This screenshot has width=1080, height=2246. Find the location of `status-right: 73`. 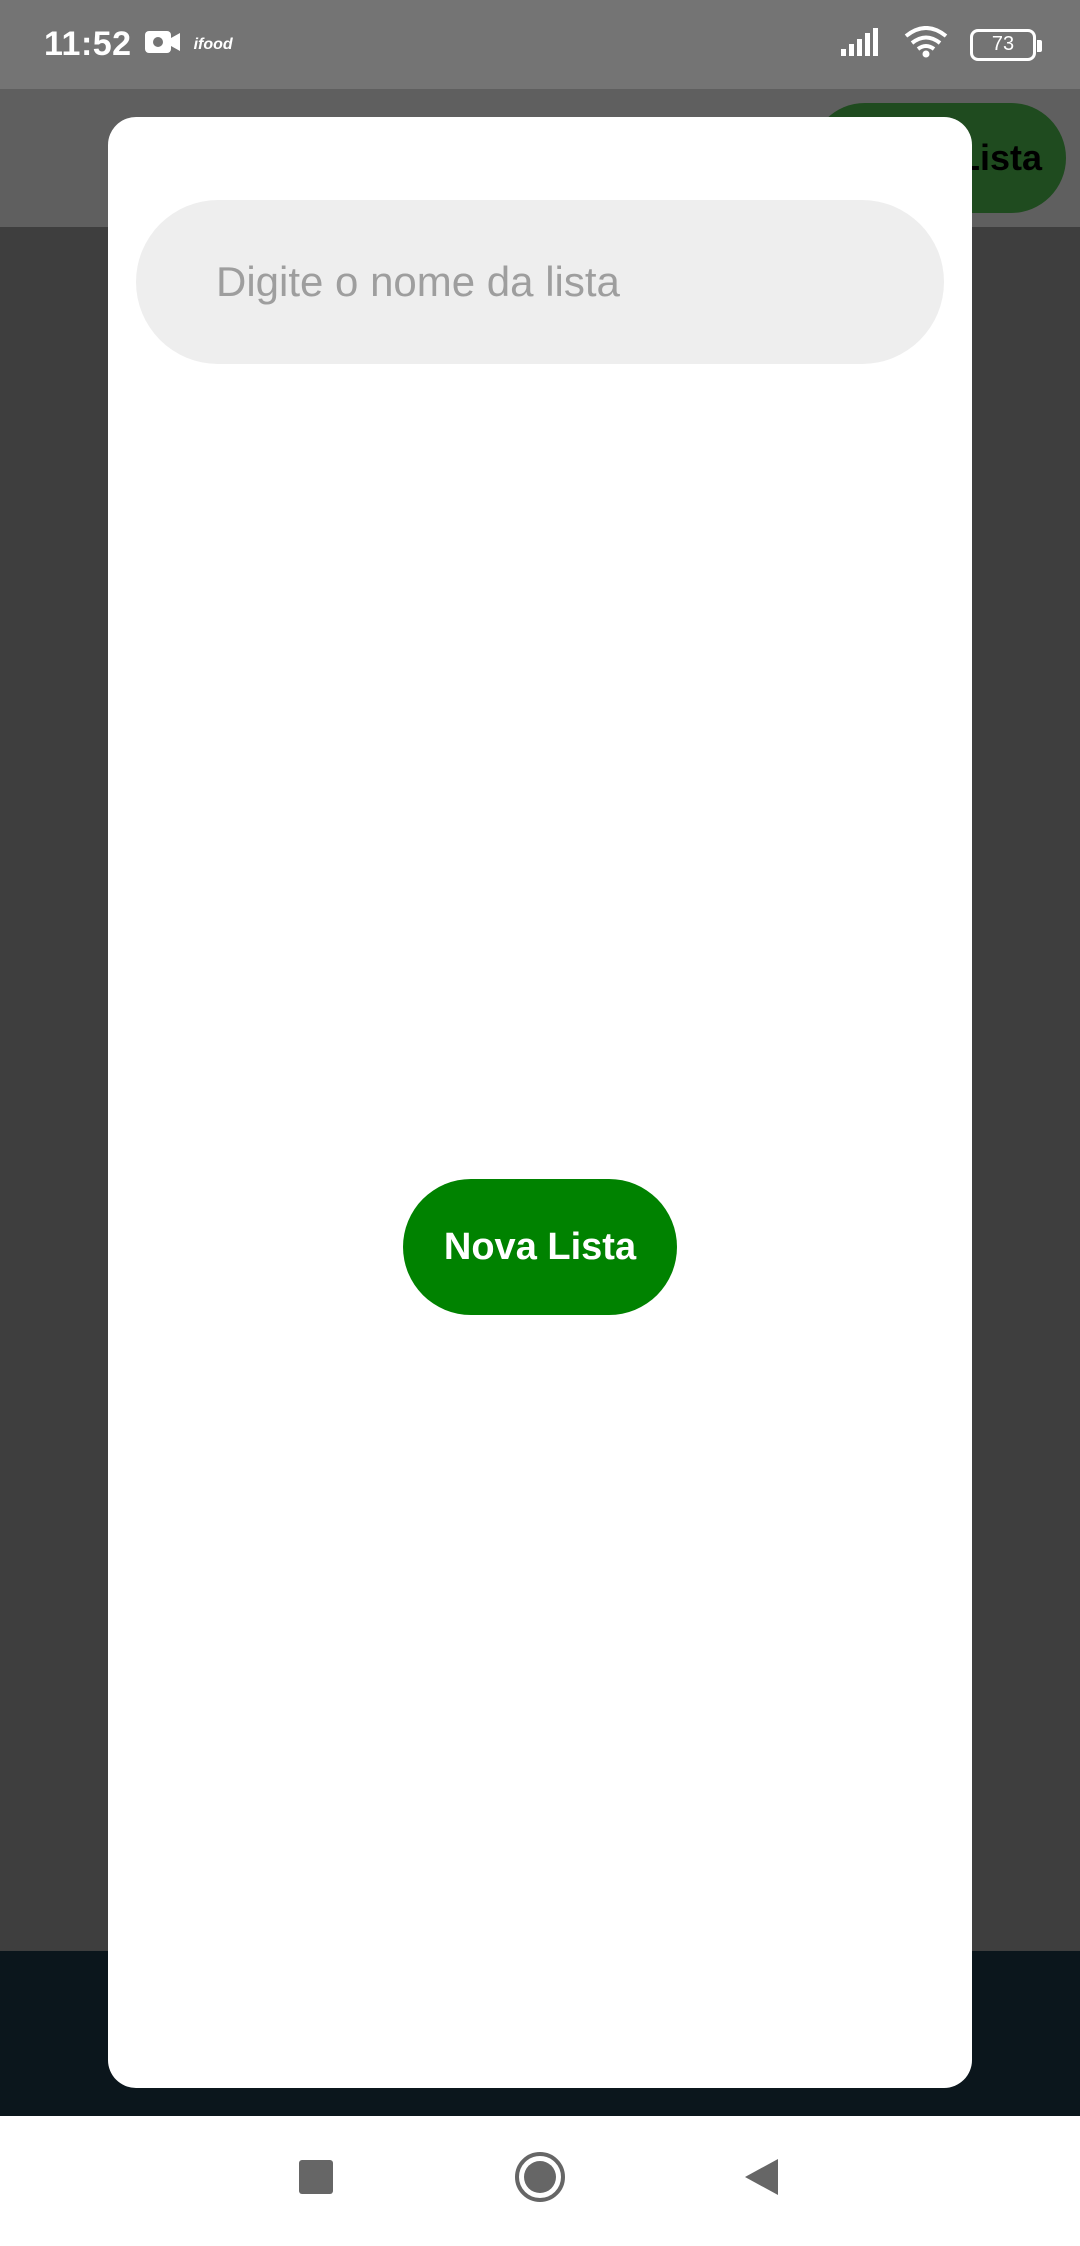

status-right: 73 is located at coordinates (941, 44).